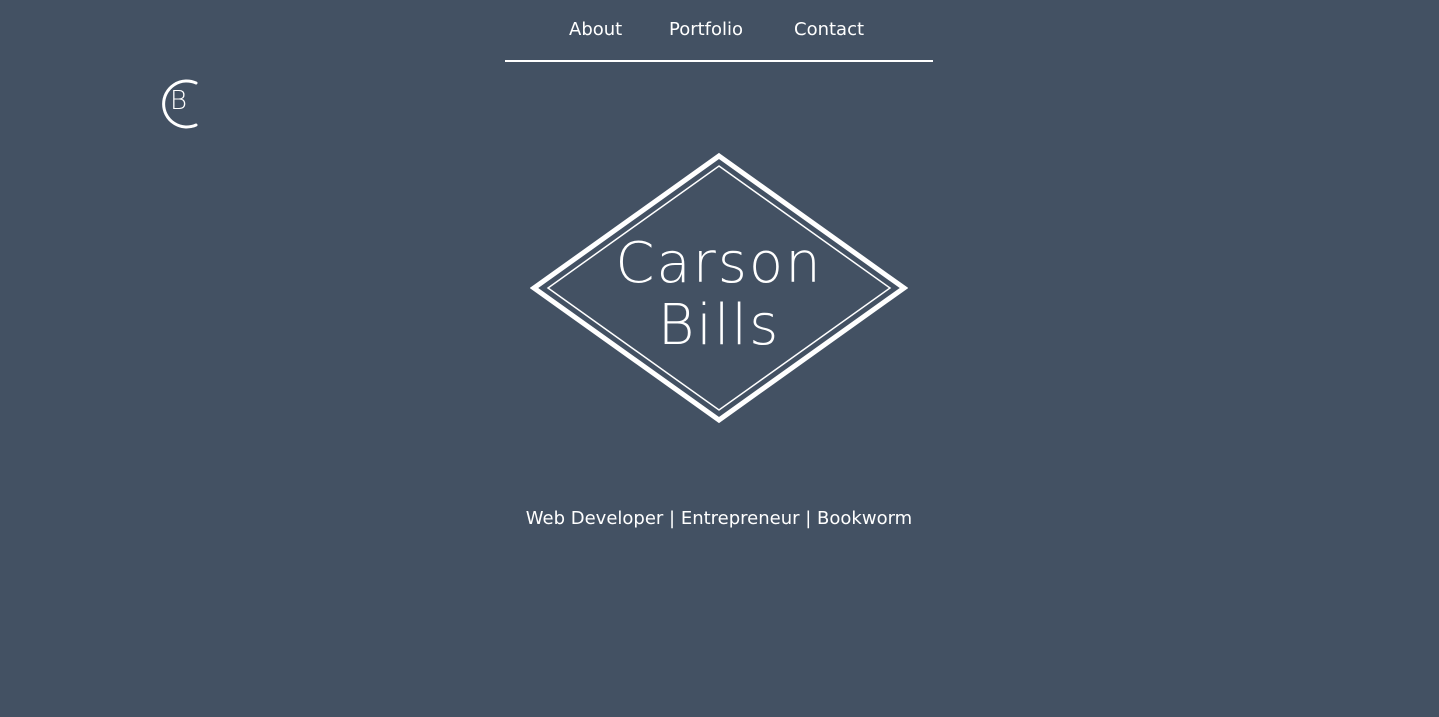 The height and width of the screenshot is (717, 1439). I want to click on last-name: Bills, so click(719, 325).